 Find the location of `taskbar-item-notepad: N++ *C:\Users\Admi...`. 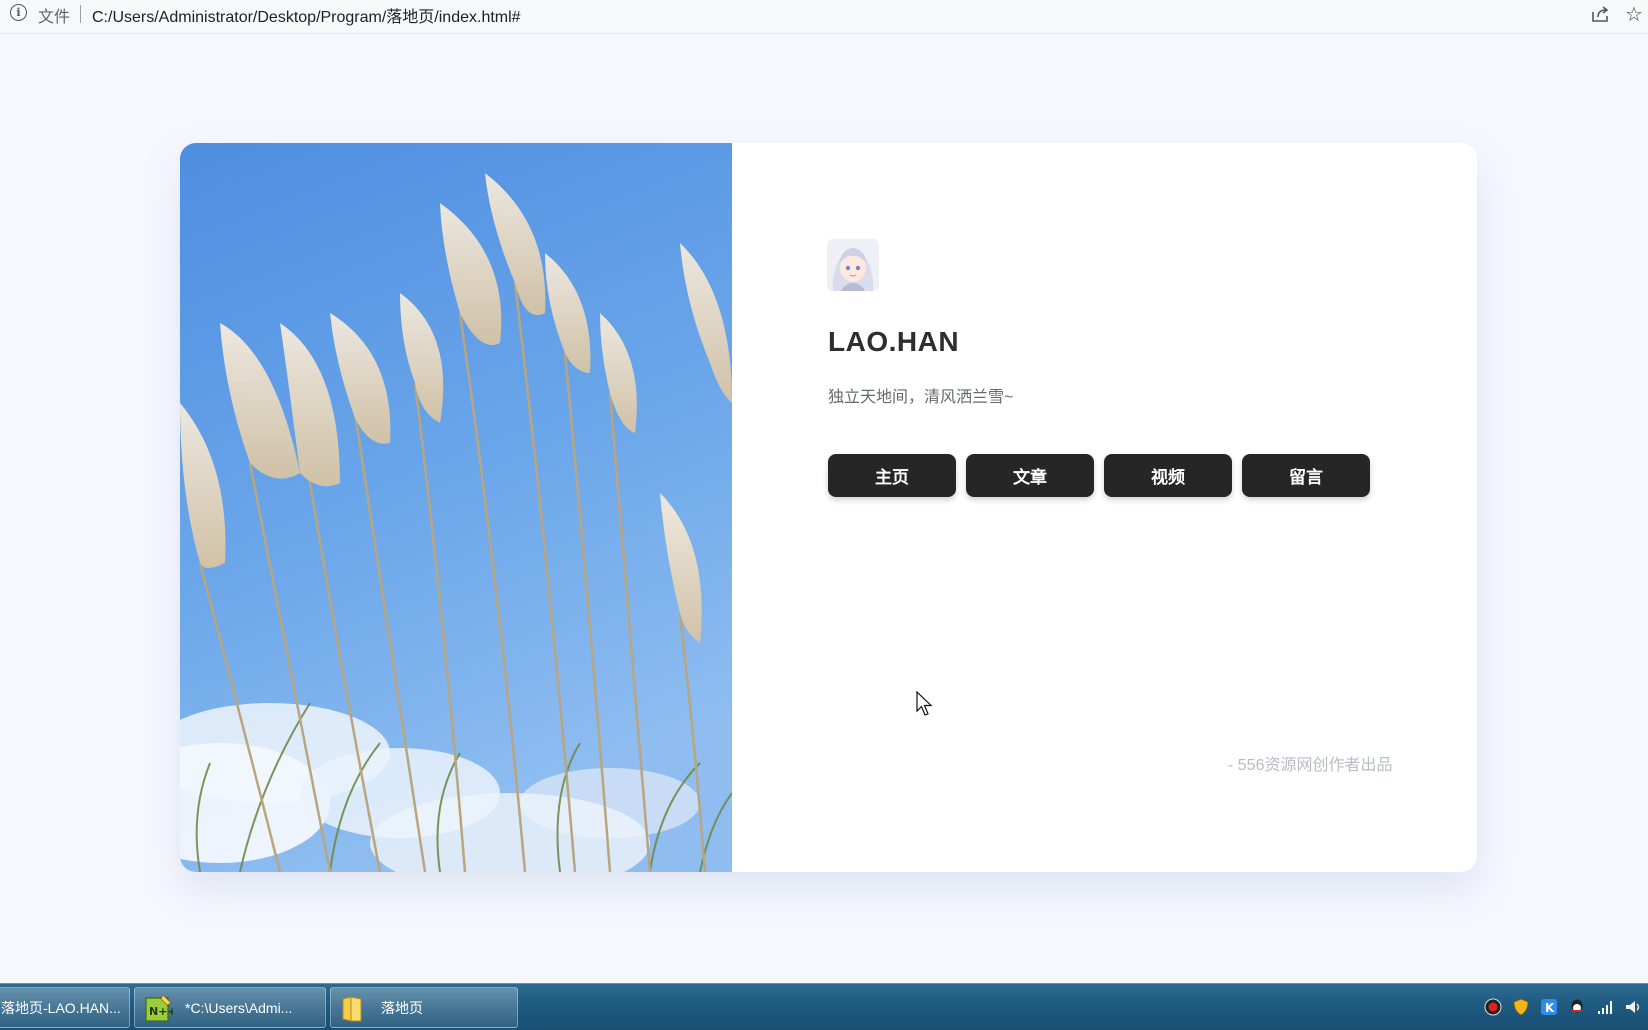

taskbar-item-notepad: N++ *C:\Users\Admi... is located at coordinates (230, 1007).